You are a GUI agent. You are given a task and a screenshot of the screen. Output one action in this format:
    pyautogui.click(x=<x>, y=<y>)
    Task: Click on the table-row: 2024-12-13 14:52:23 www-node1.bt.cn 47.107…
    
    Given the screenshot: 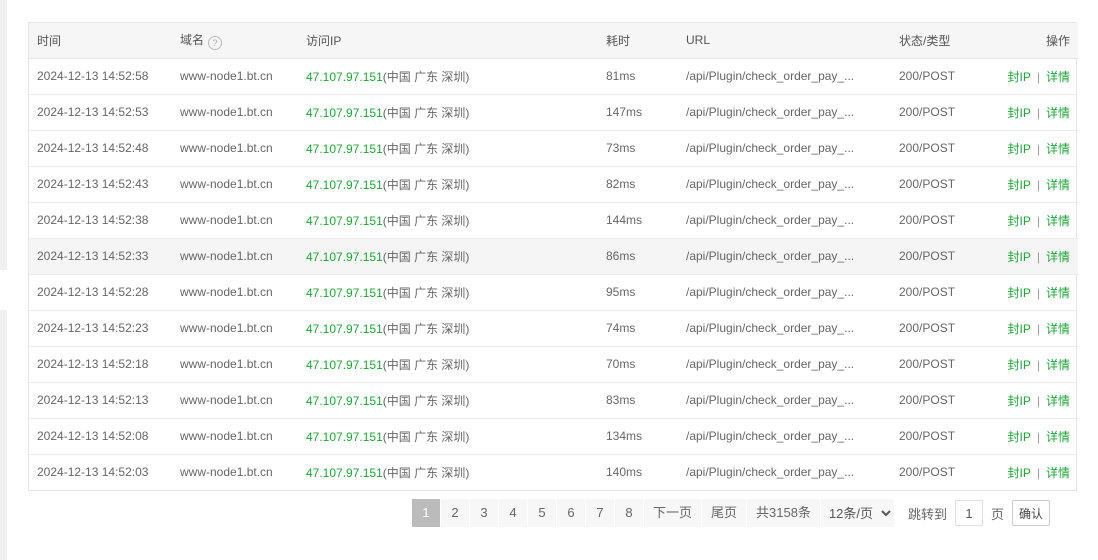 What is the action you would take?
    pyautogui.click(x=553, y=328)
    